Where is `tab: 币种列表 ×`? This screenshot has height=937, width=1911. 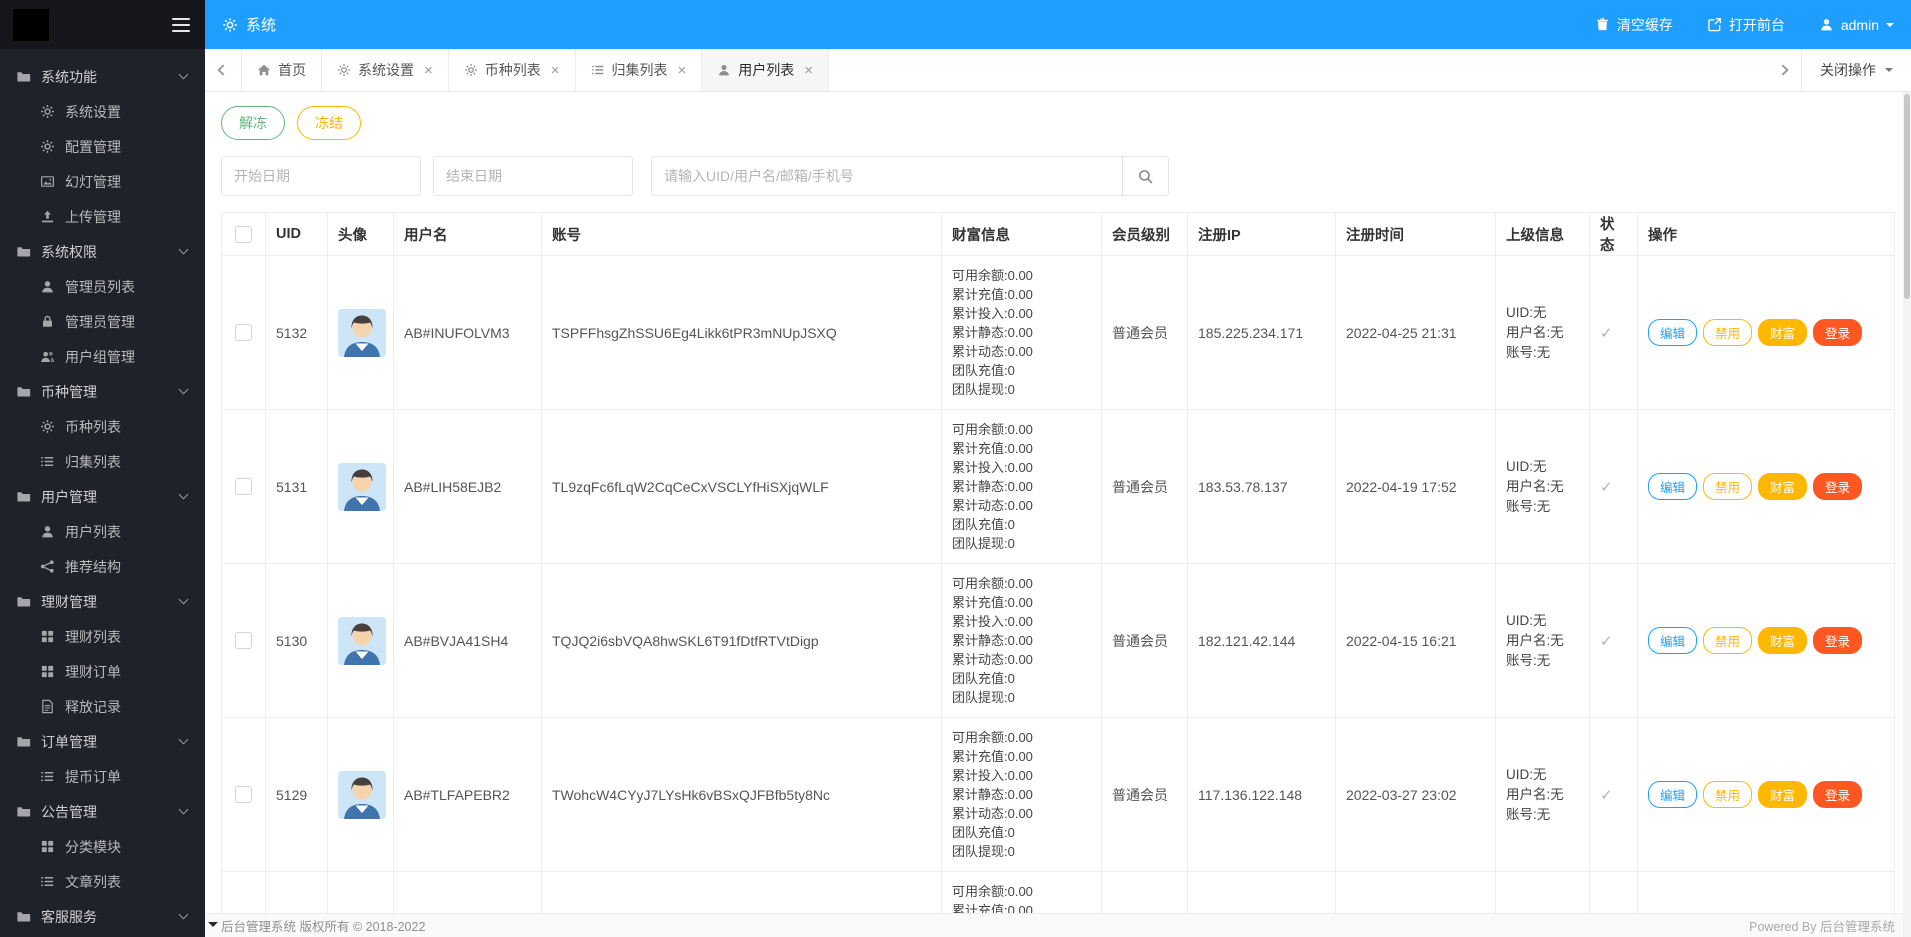
tab: 币种列表 × is located at coordinates (512, 70).